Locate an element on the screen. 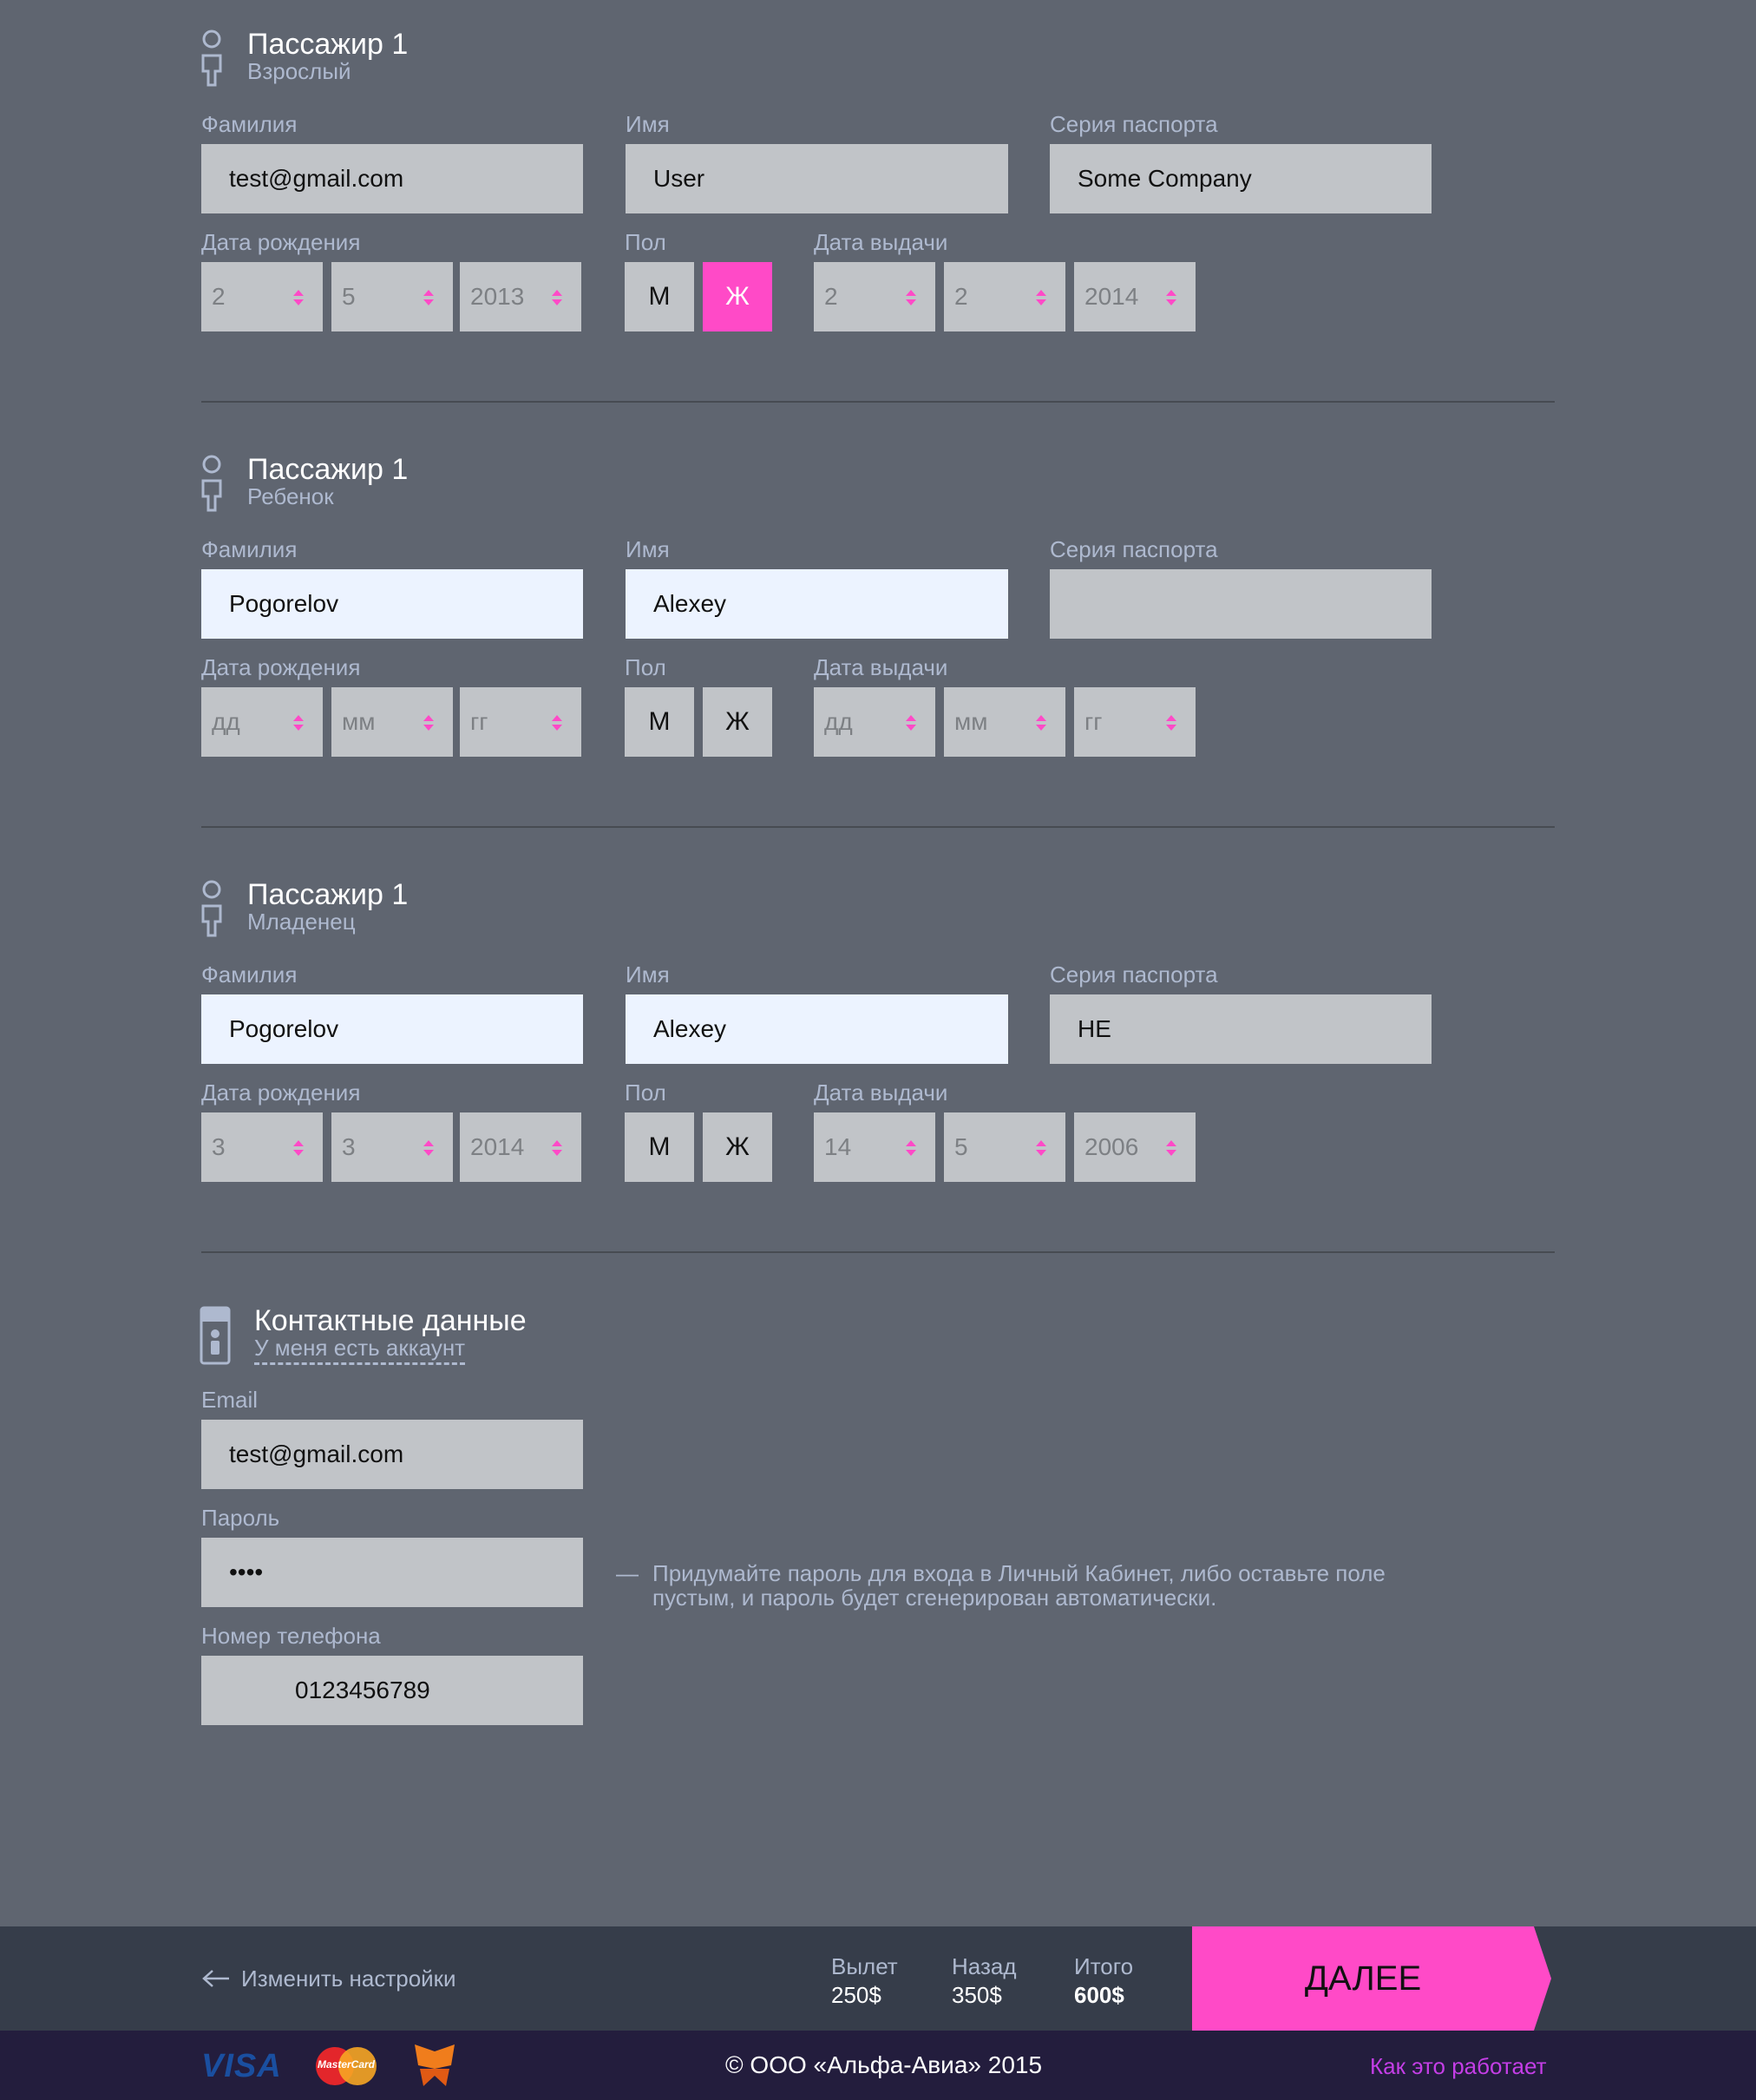 The image size is (1756, 2100). birth-date-select: мм is located at coordinates (392, 722).